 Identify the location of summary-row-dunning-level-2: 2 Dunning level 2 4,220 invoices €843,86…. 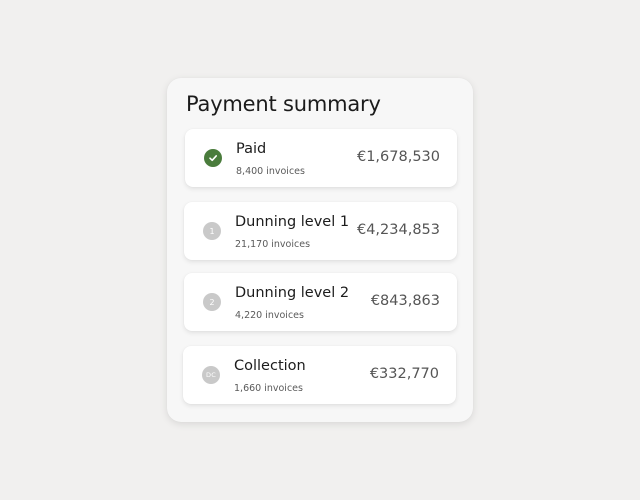
(320, 302).